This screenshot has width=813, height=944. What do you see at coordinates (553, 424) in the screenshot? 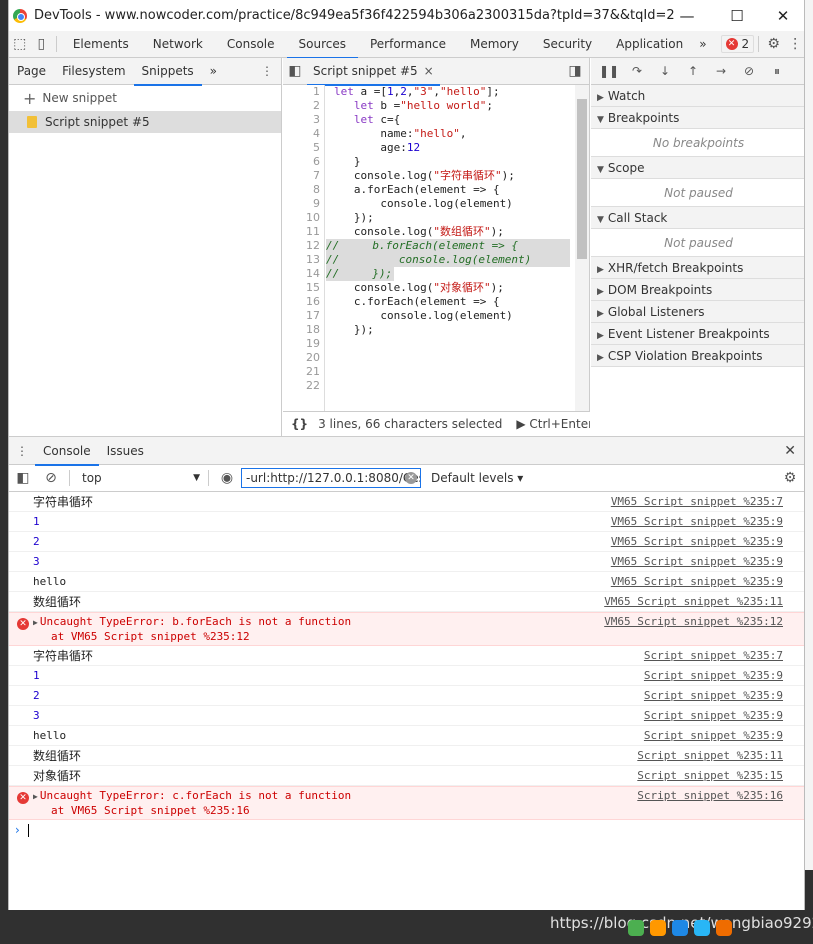
I see `run-snippet-button: ▶ Ctrl+Enter` at bounding box center [553, 424].